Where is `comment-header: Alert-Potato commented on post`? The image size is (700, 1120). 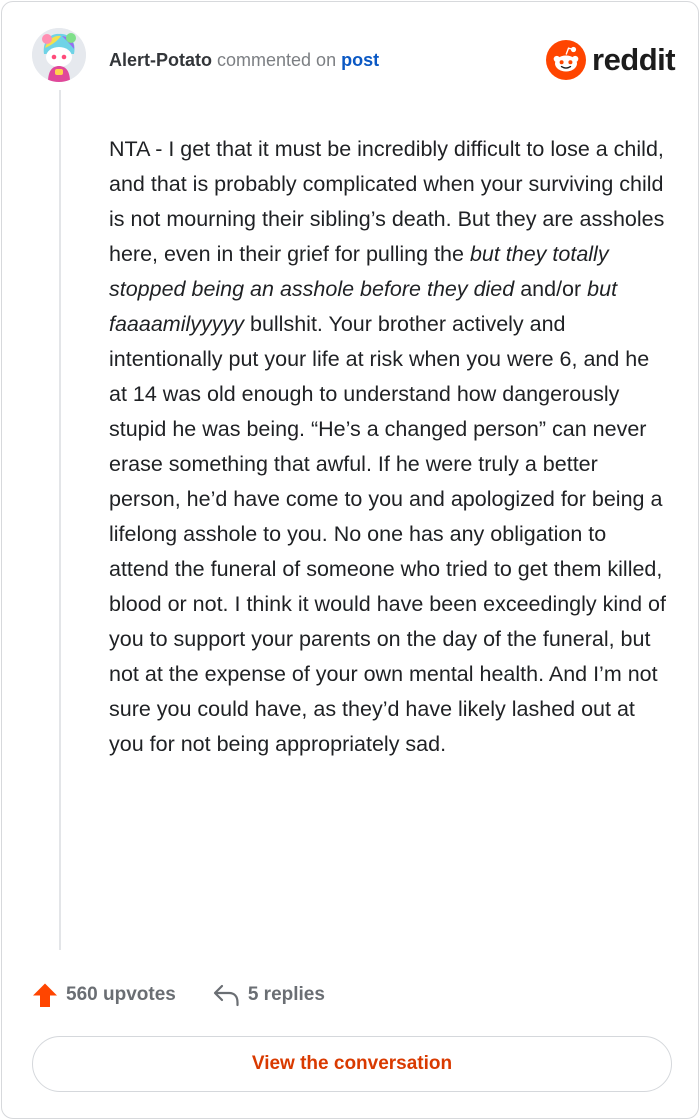 comment-header: Alert-Potato commented on post is located at coordinates (244, 60).